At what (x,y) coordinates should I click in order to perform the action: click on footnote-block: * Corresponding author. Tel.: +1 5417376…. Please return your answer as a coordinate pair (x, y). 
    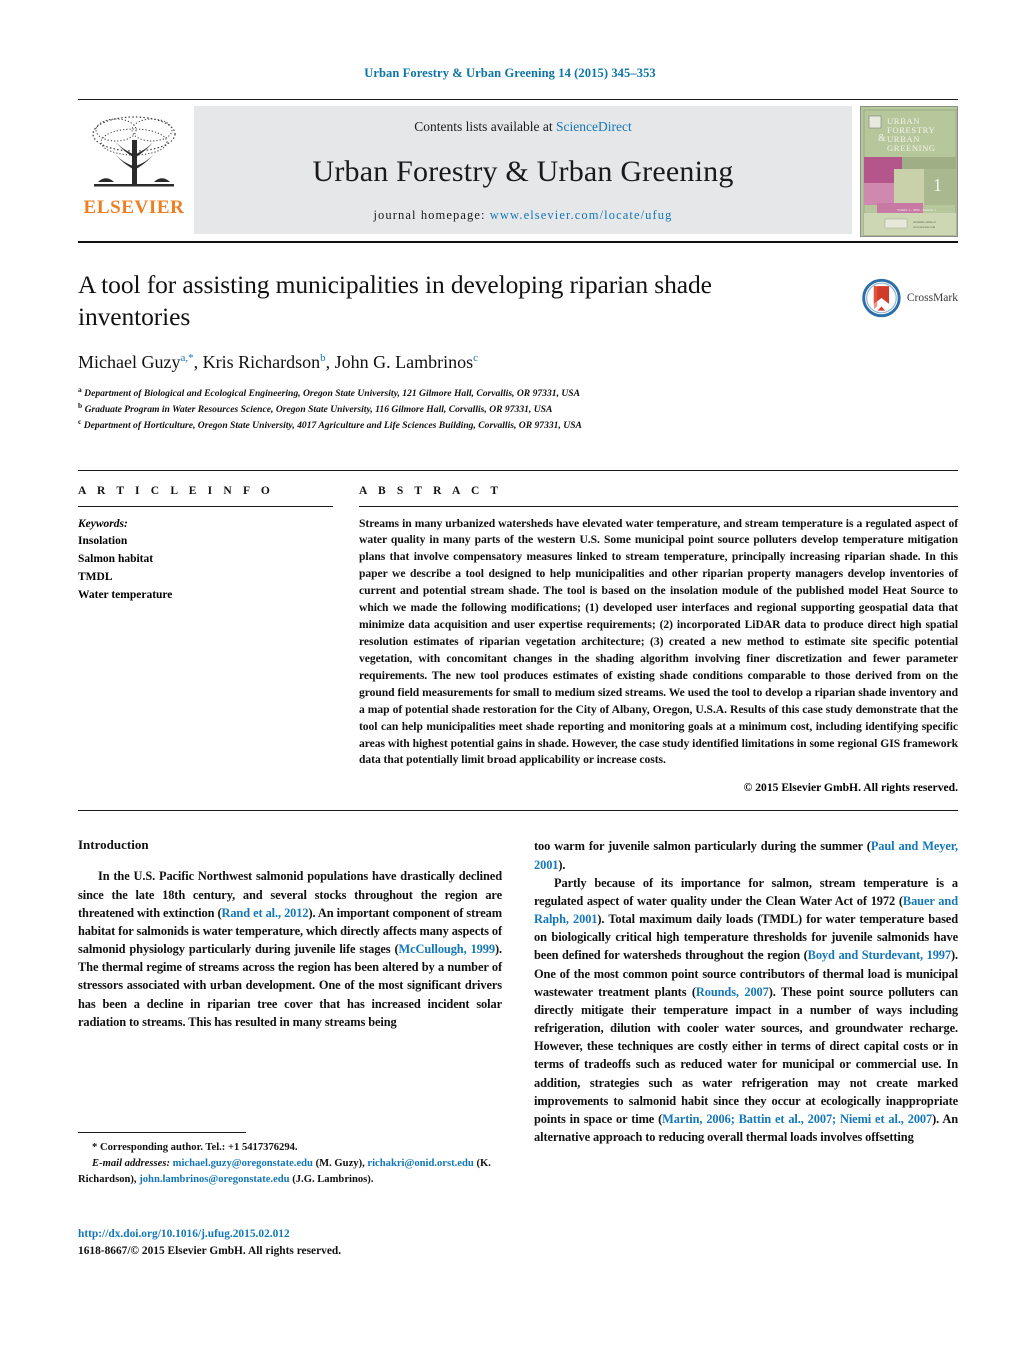
    Looking at the image, I should click on (288, 1160).